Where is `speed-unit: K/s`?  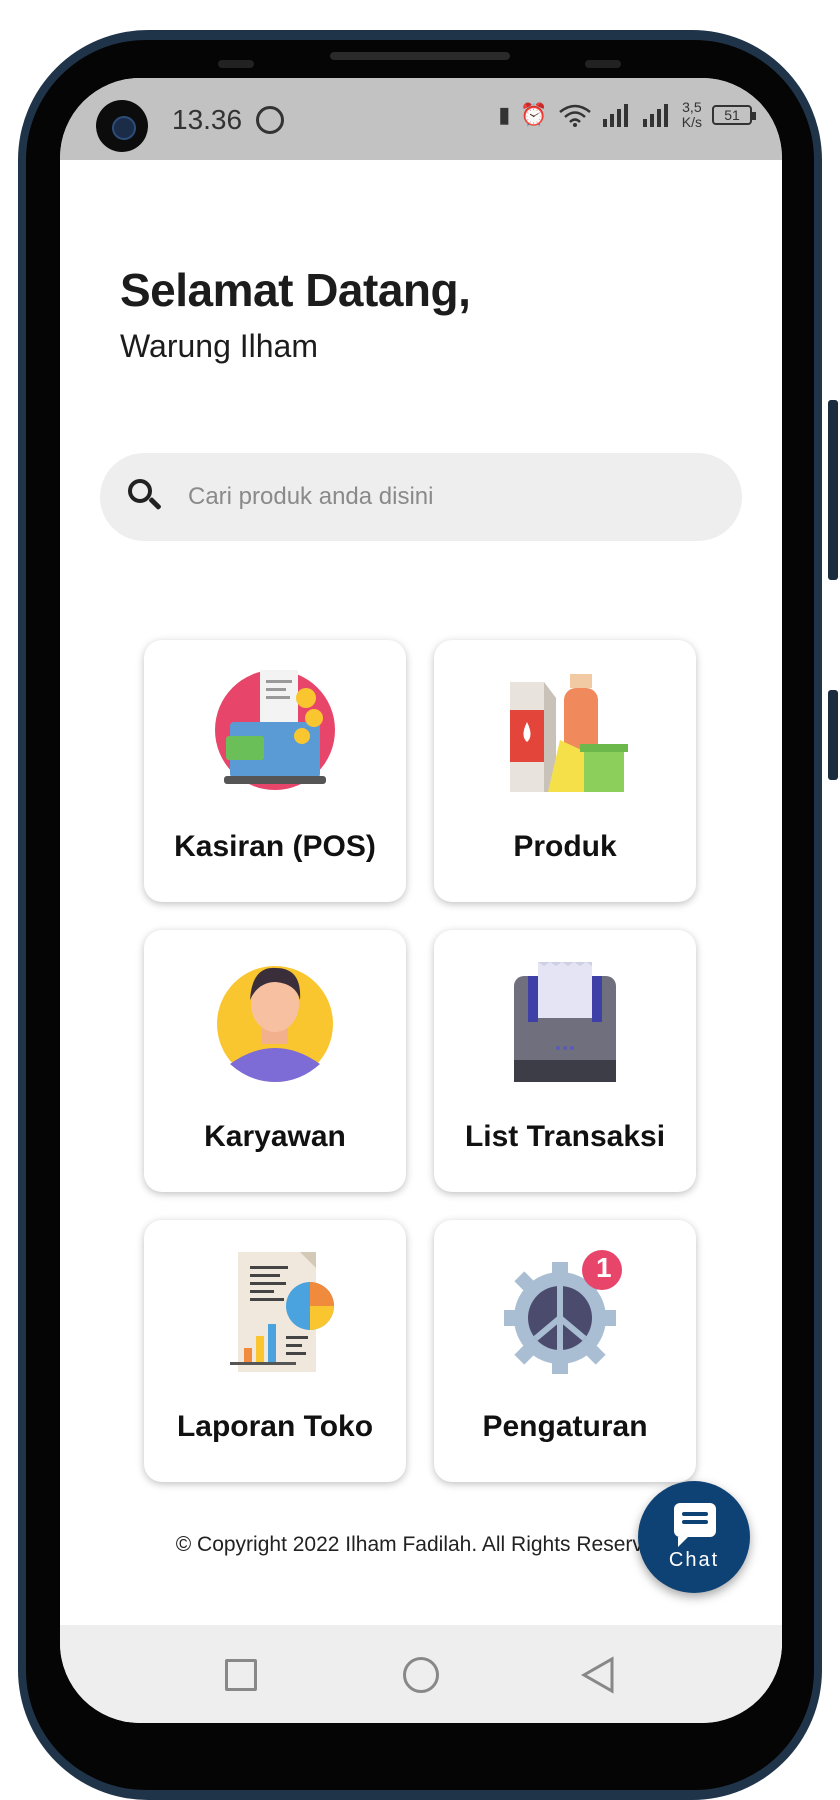 speed-unit: K/s is located at coordinates (691, 122).